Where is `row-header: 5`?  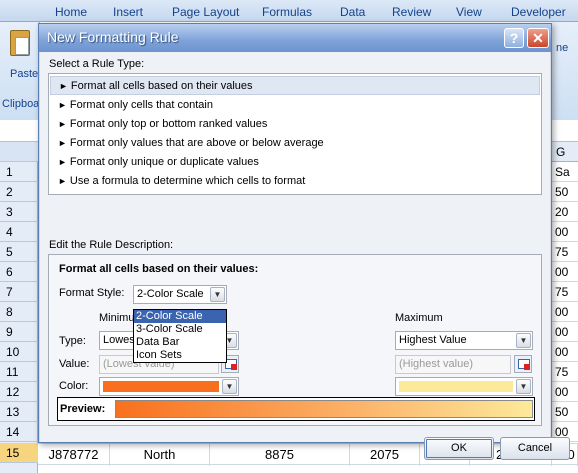 row-header: 5 is located at coordinates (19, 252).